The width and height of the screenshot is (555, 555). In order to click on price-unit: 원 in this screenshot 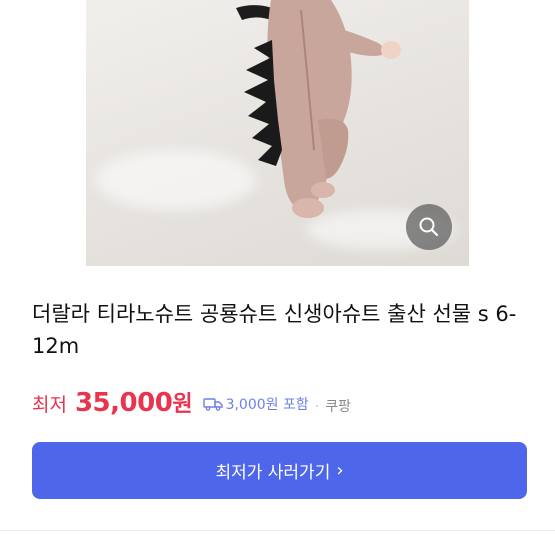, I will do `click(182, 404)`.